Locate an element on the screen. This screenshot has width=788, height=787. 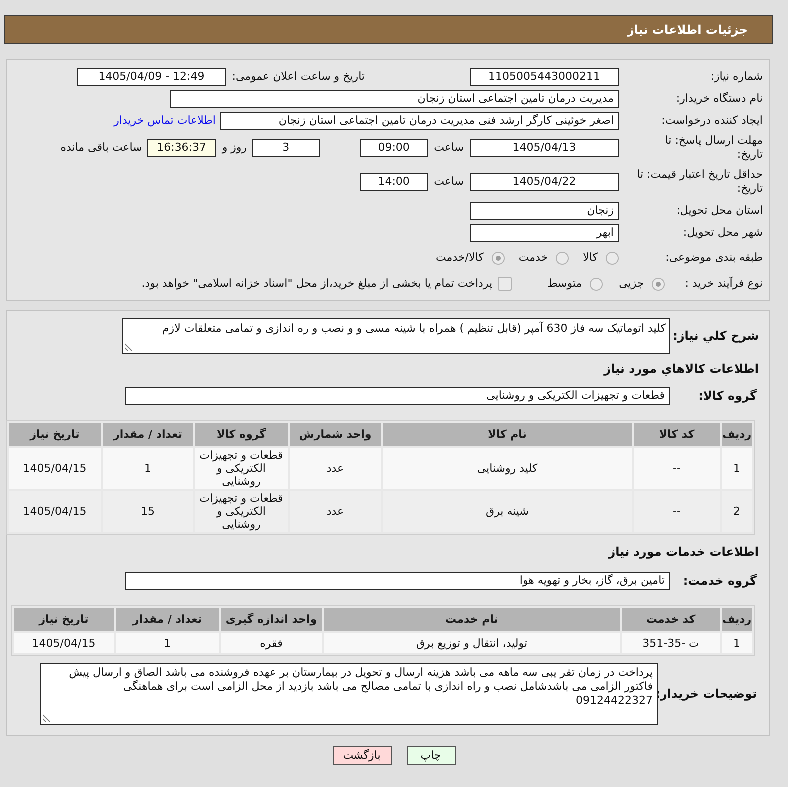
table-cell: تولید، انتقال و توزیع برق is located at coordinates (472, 643).